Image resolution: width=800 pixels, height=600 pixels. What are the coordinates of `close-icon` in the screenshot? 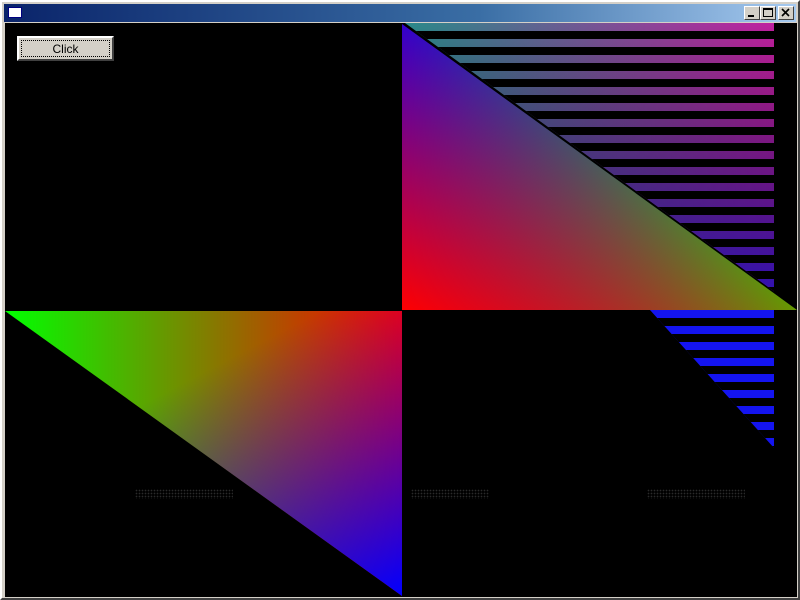 It's located at (785, 12).